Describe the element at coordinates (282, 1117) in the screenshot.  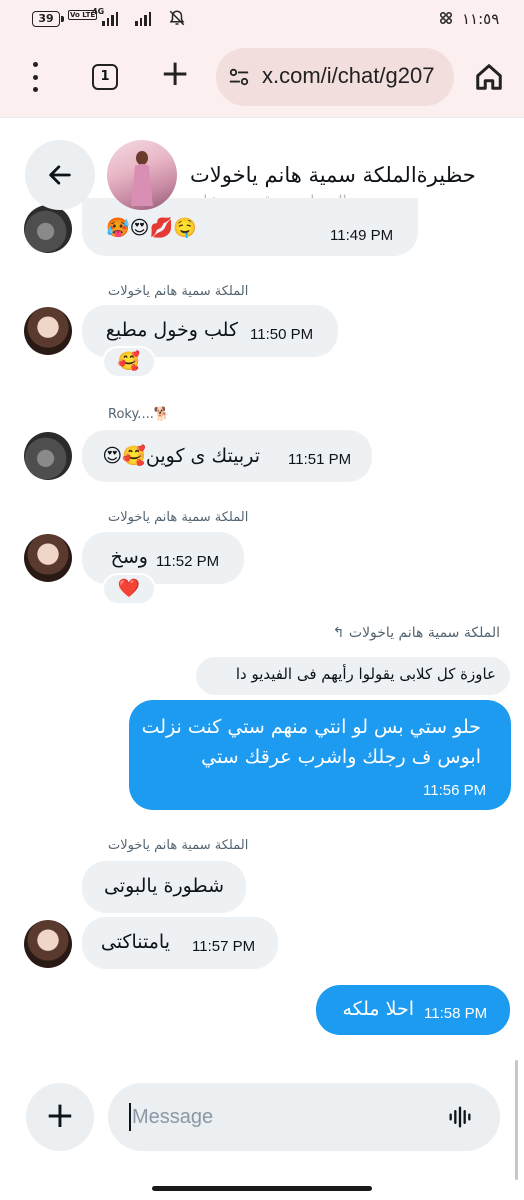
I see `message-input` at that location.